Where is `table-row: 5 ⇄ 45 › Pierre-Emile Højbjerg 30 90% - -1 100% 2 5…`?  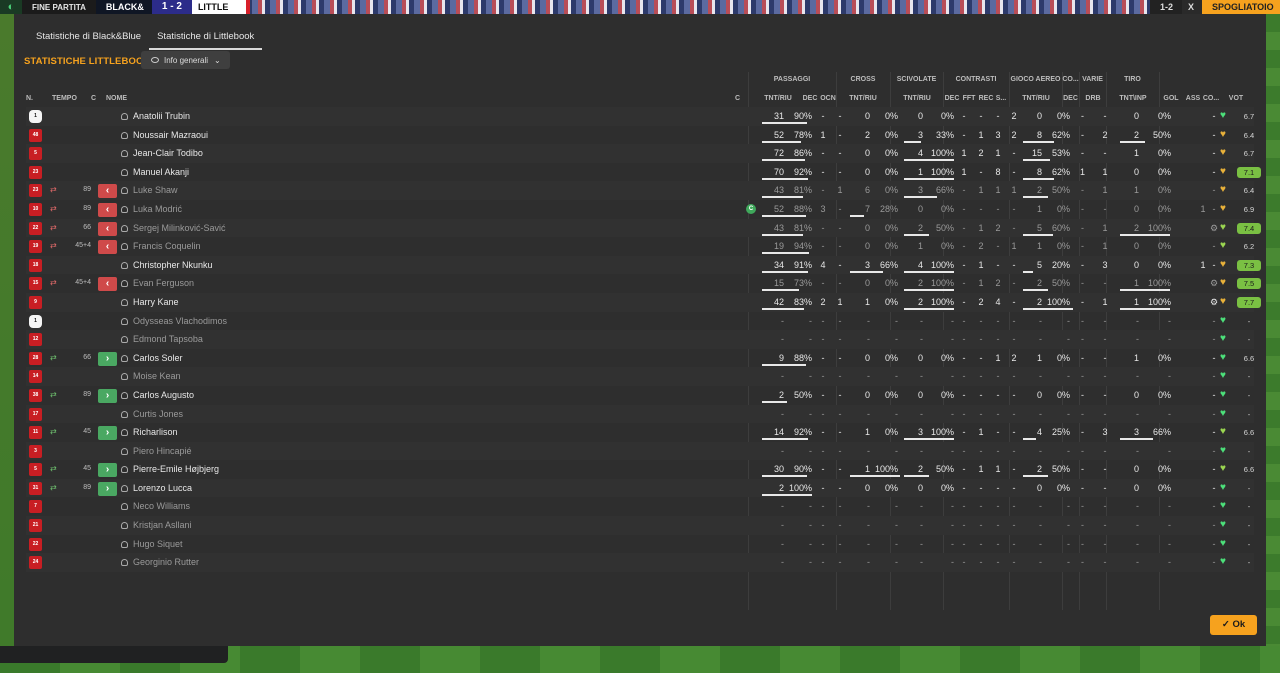
table-row: 5 ⇄ 45 › Pierre-Emile Højbjerg 30 90% - -1 100% 2 5… is located at coordinates (640, 469).